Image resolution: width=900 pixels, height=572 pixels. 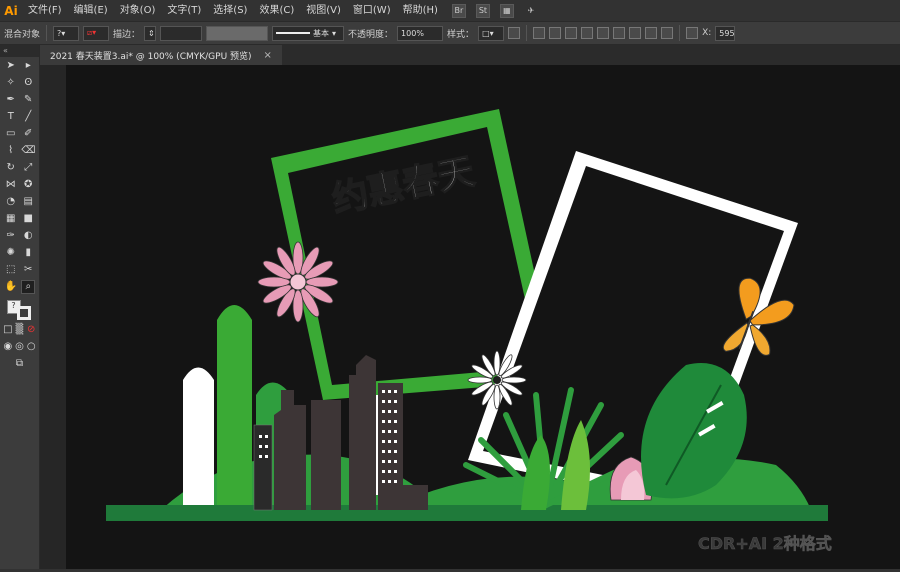 I want to click on line-tool-icon: ╱, so click(x=28, y=117).